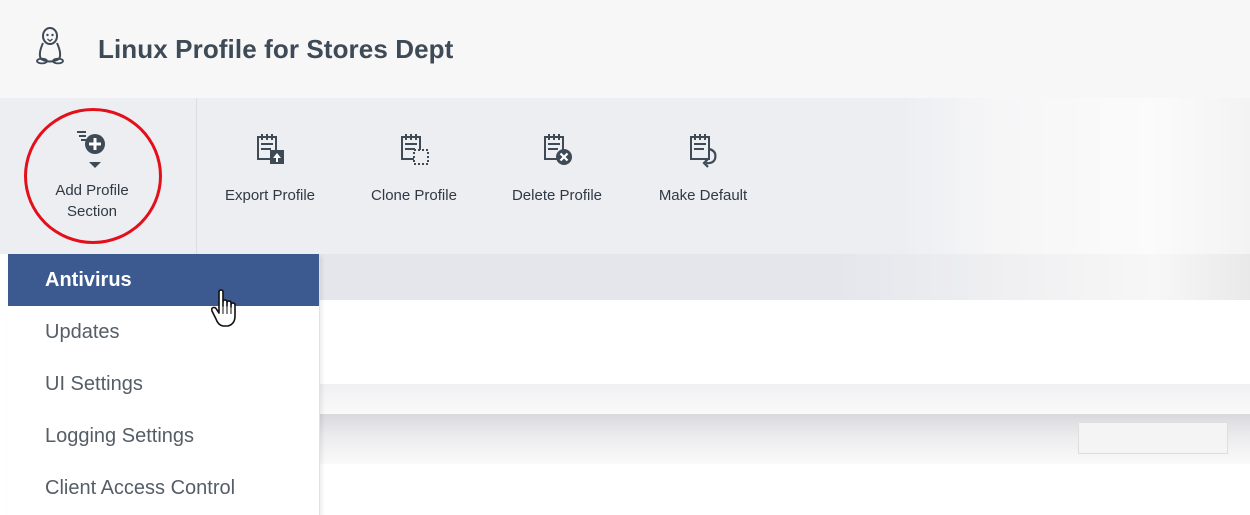 Image resolution: width=1250 pixels, height=515 pixels. I want to click on make-default-button: Make Default, so click(703, 169).